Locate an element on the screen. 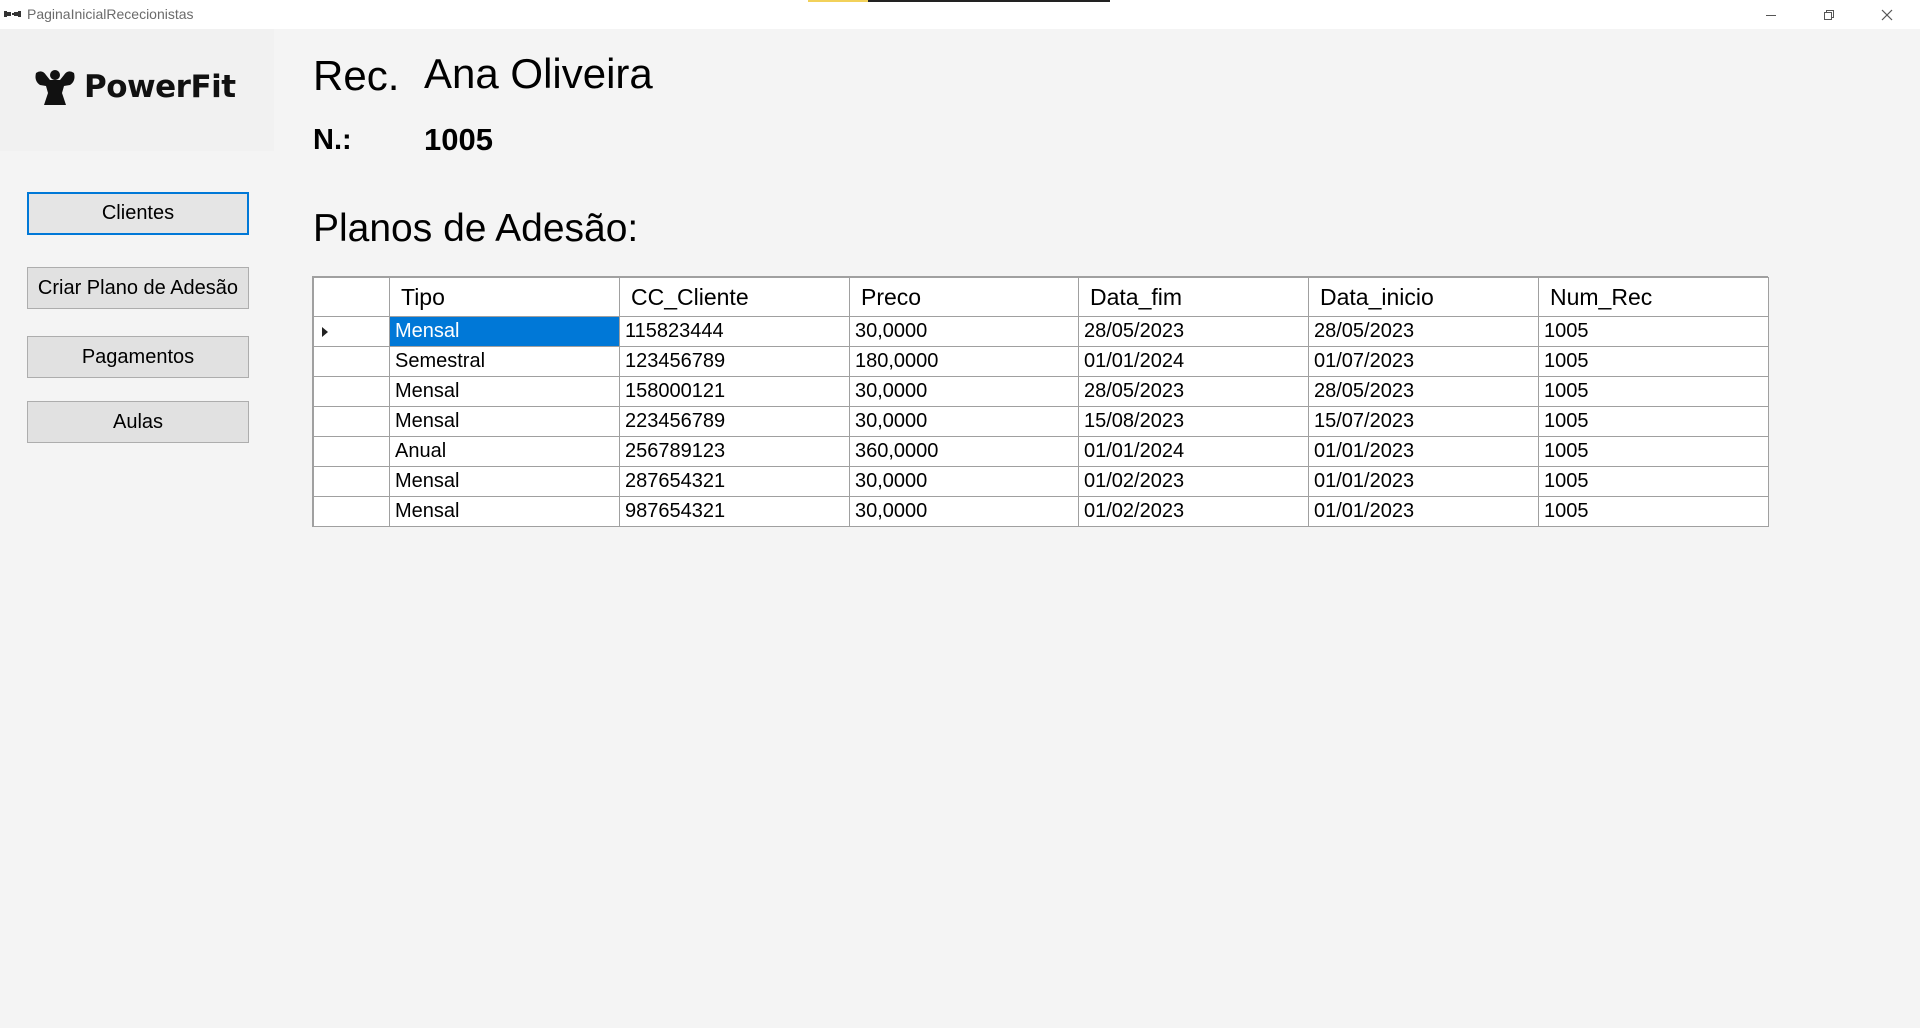 The height and width of the screenshot is (1028, 1920). aulas-button: Aulas is located at coordinates (138, 422).